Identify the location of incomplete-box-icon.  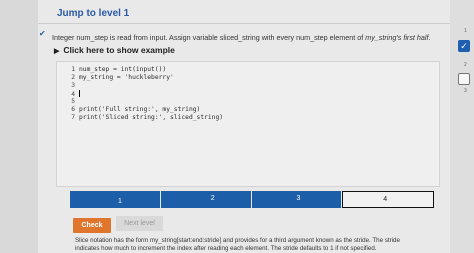
(464, 79).